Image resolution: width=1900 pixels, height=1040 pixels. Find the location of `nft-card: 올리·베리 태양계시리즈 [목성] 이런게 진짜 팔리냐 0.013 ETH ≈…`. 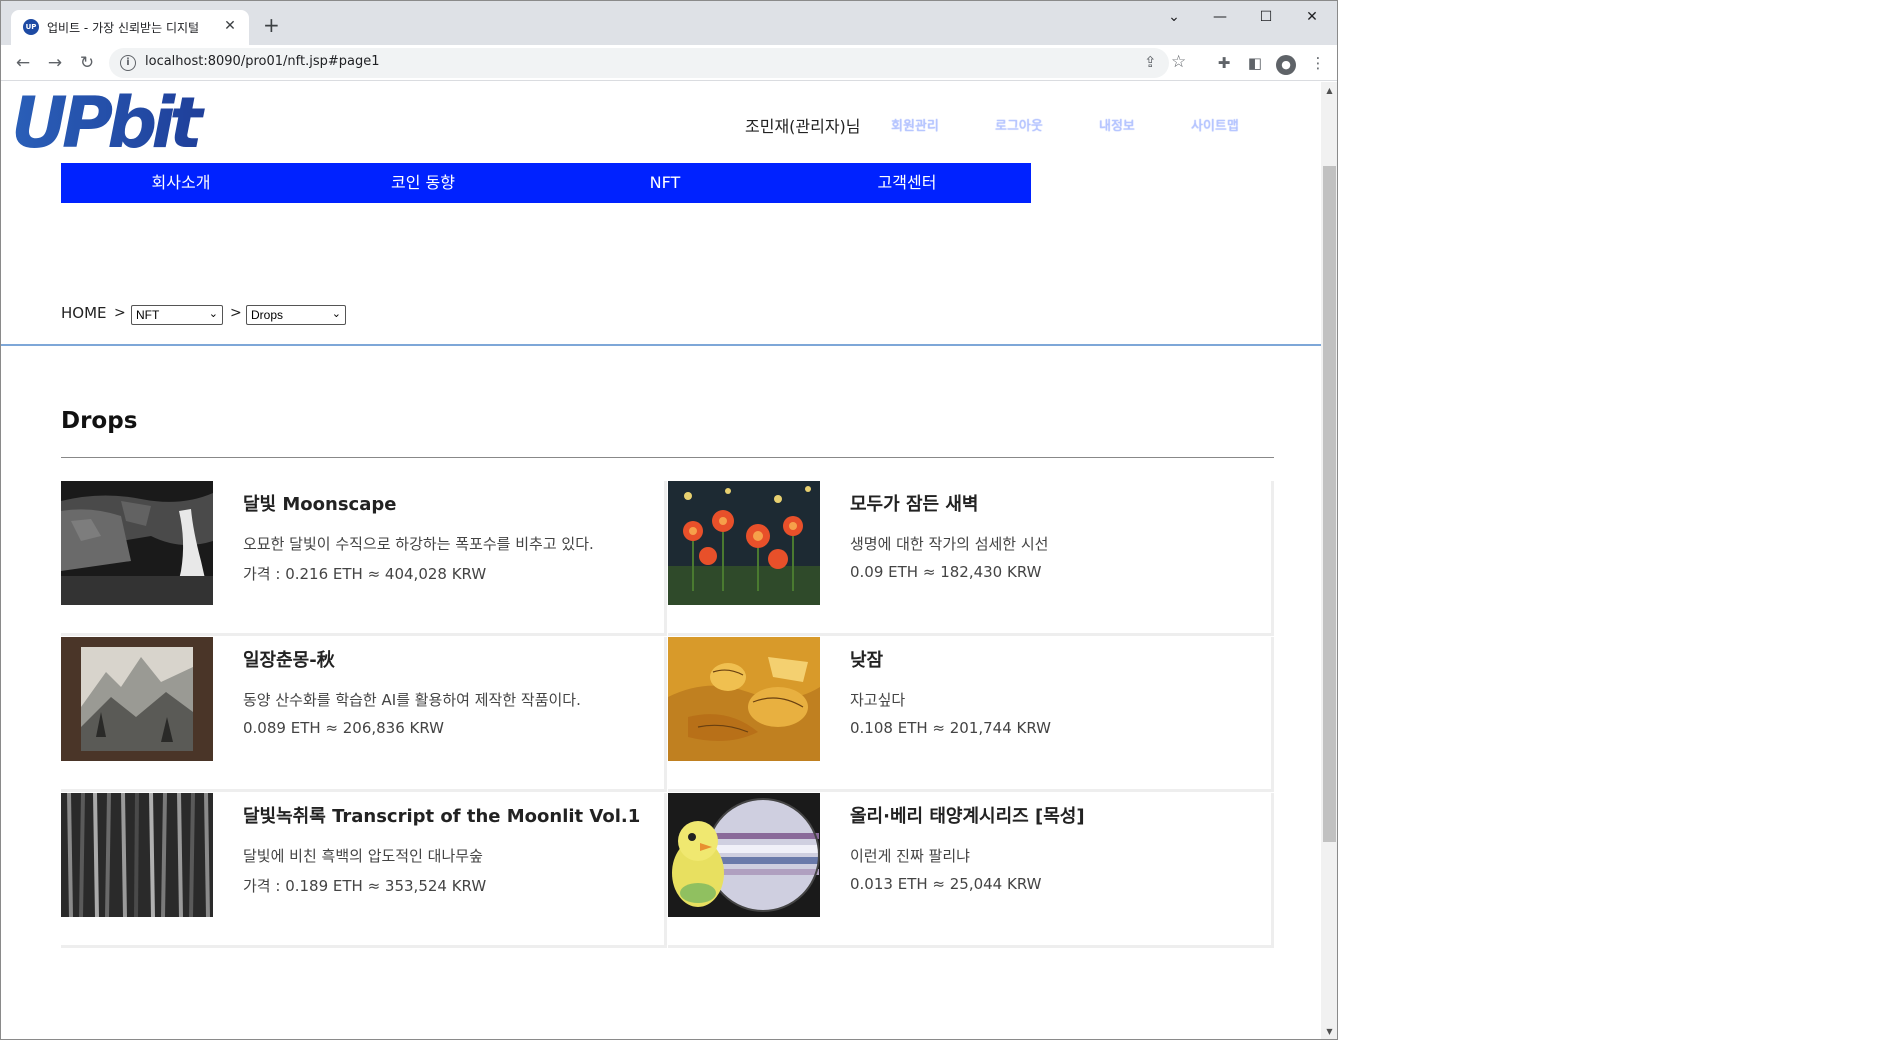

nft-card: 올리·베리 태양계시리즈 [목성] 이런게 진짜 팔리냐 0.013 ETH ≈… is located at coordinates (971, 870).